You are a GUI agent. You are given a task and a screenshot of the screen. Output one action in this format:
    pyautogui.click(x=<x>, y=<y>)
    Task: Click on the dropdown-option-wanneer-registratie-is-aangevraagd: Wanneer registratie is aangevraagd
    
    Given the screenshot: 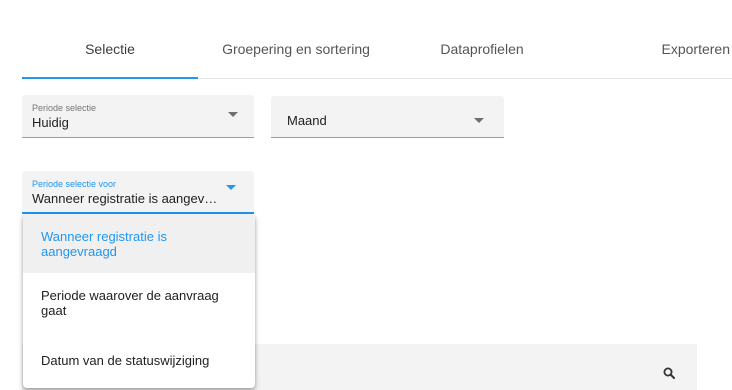 What is the action you would take?
    pyautogui.click(x=139, y=243)
    